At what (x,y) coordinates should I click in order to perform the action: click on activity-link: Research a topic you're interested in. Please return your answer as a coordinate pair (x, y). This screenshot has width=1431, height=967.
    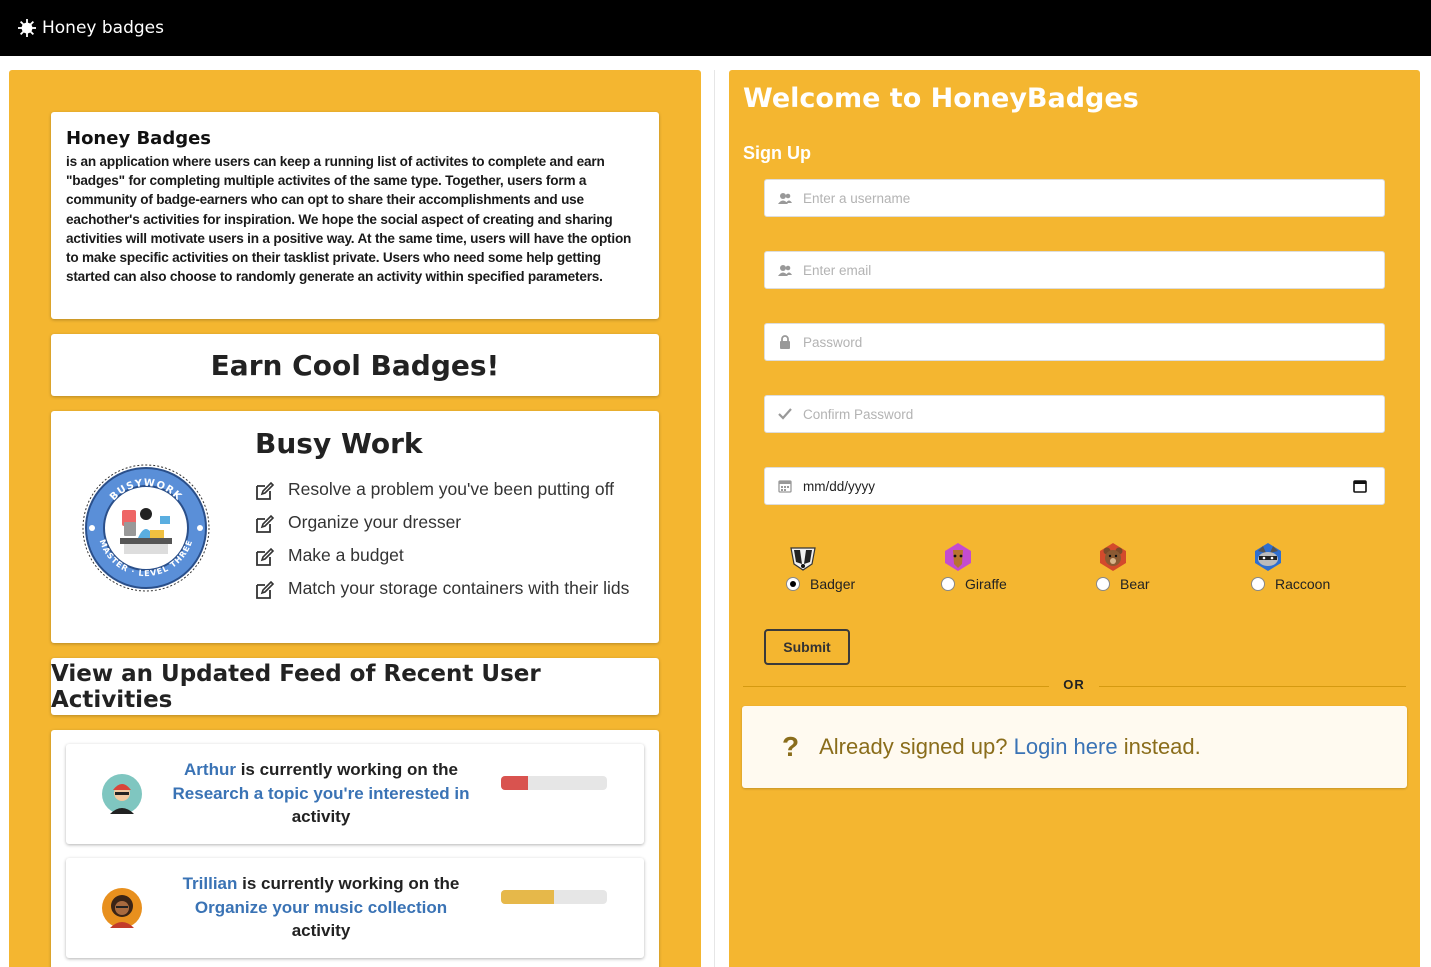
    Looking at the image, I should click on (321, 793).